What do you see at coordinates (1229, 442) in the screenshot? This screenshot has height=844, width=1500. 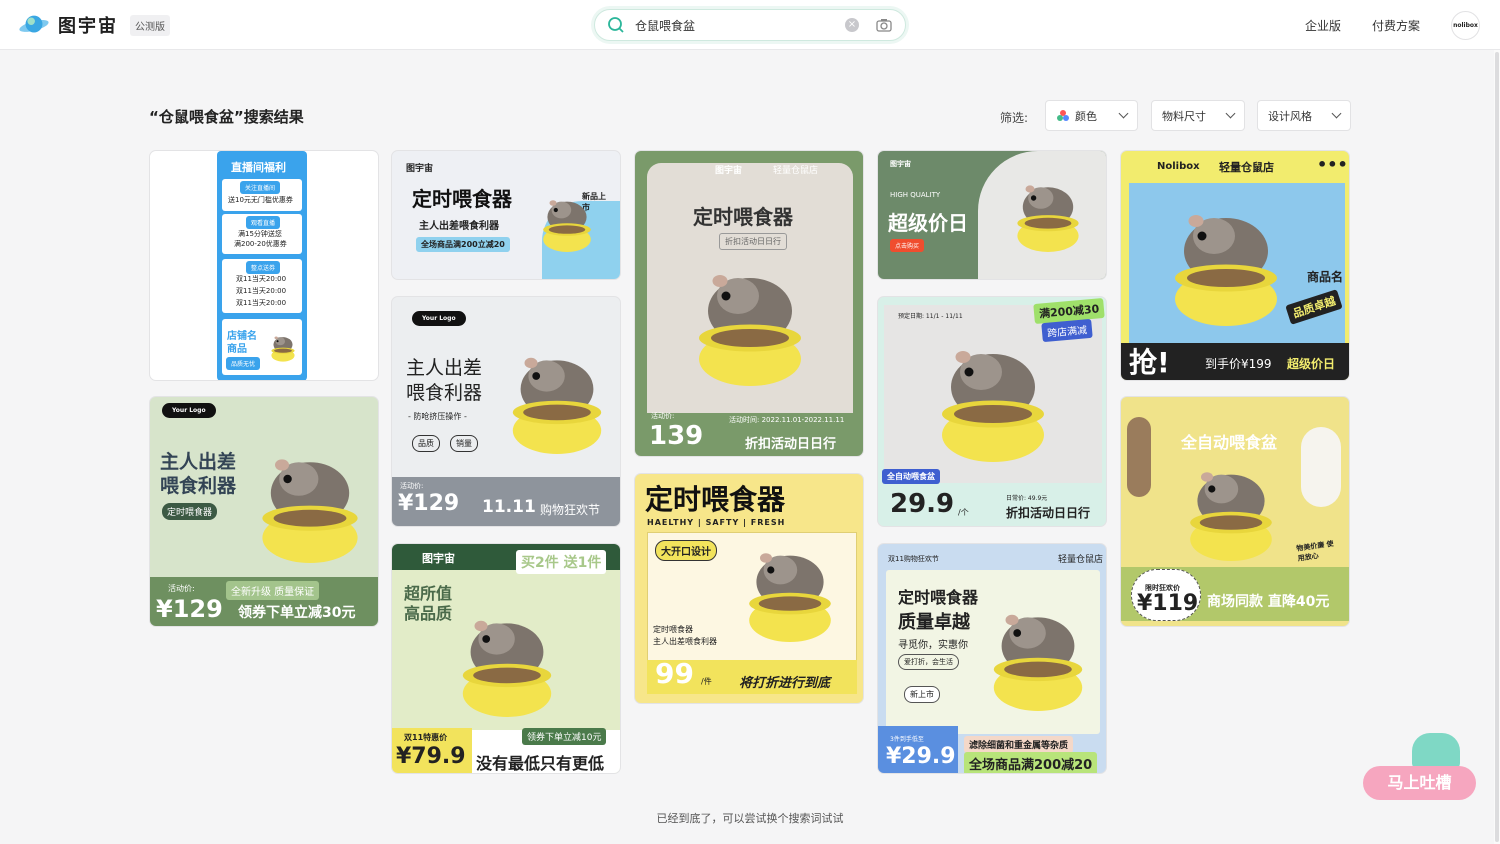 I see `card-title: 全自动喂食盆` at bounding box center [1229, 442].